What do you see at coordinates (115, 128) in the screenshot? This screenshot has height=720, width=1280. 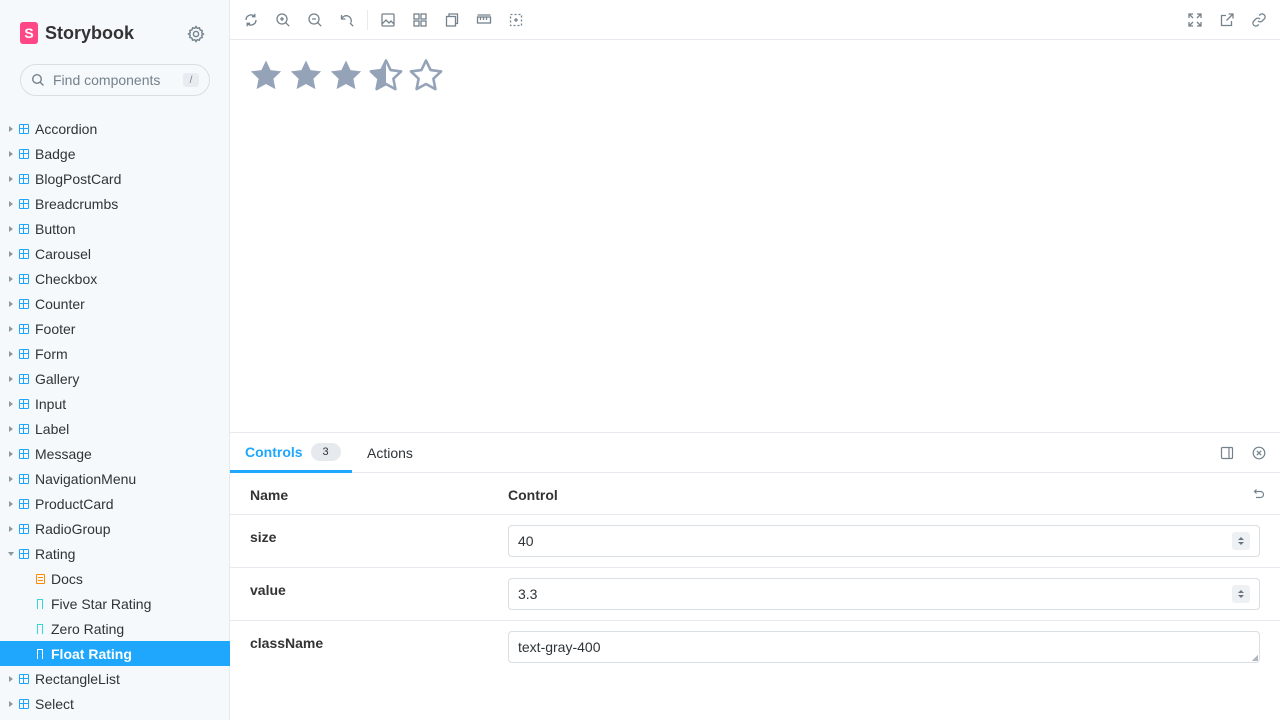 I see `sidebar-item-accordion: Accordion` at bounding box center [115, 128].